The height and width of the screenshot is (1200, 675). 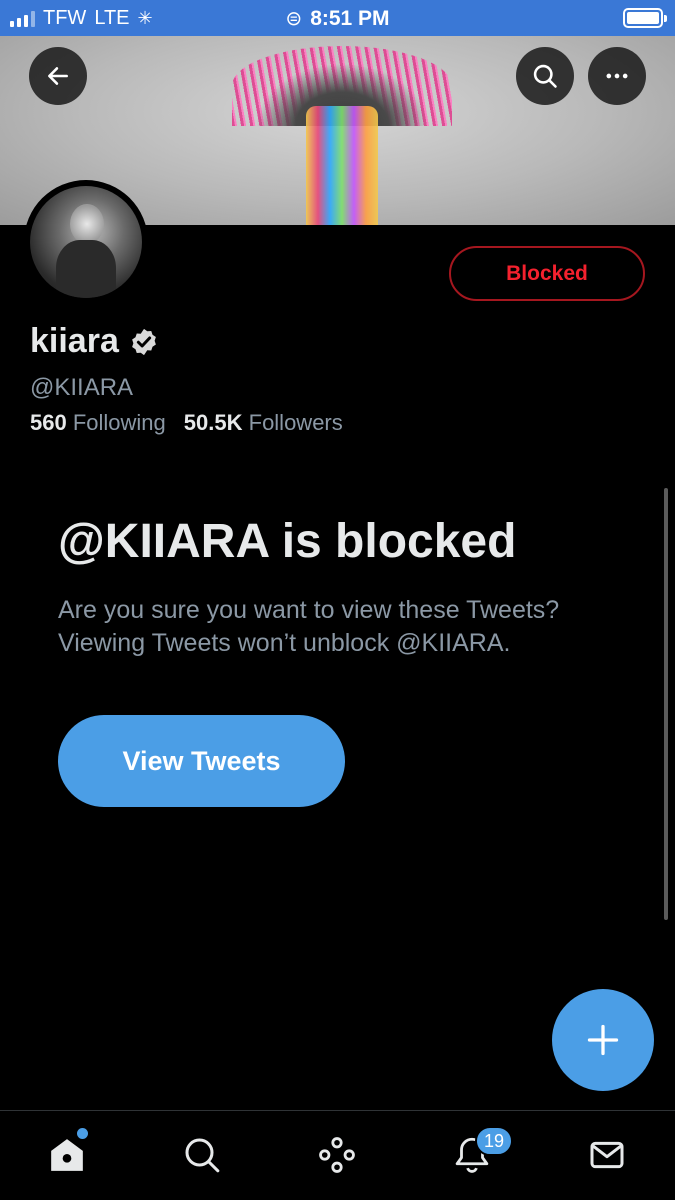 What do you see at coordinates (666, 704) in the screenshot?
I see `scrollbar` at bounding box center [666, 704].